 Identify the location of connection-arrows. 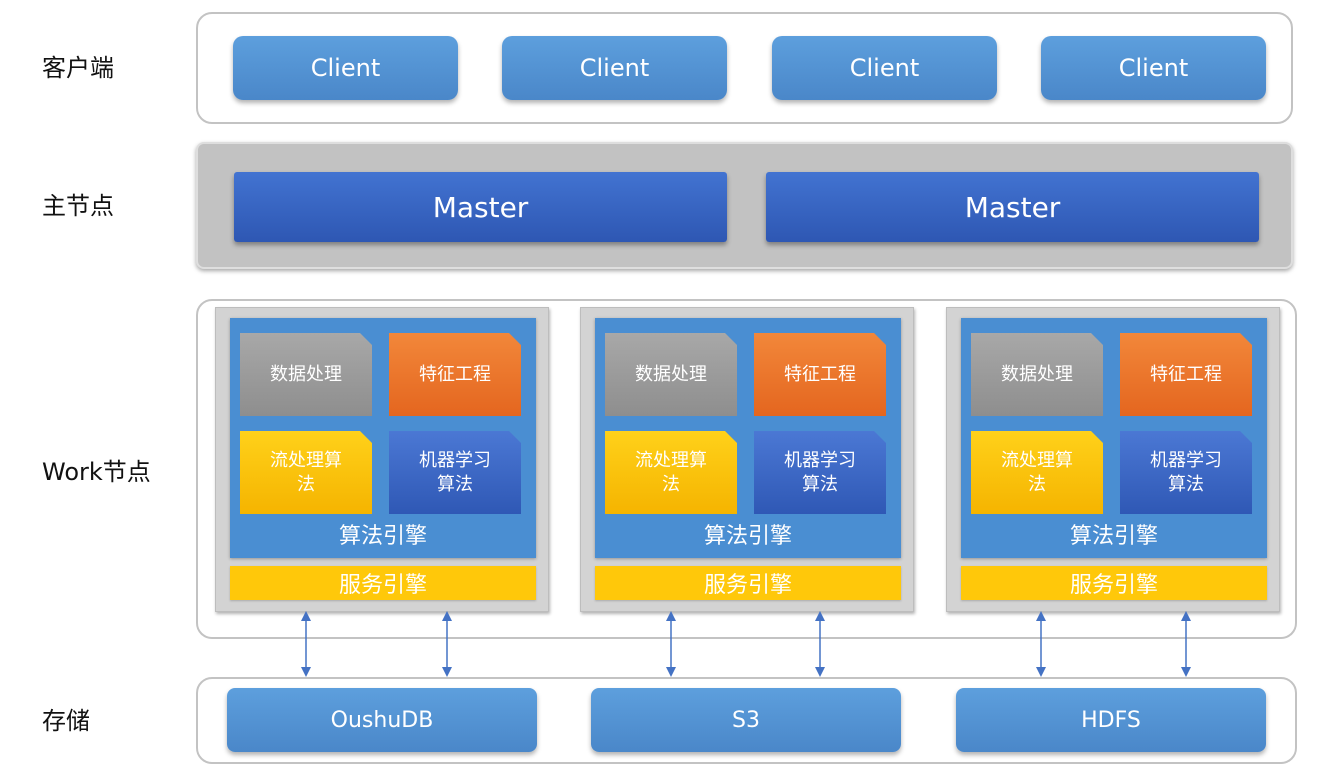
(746, 644).